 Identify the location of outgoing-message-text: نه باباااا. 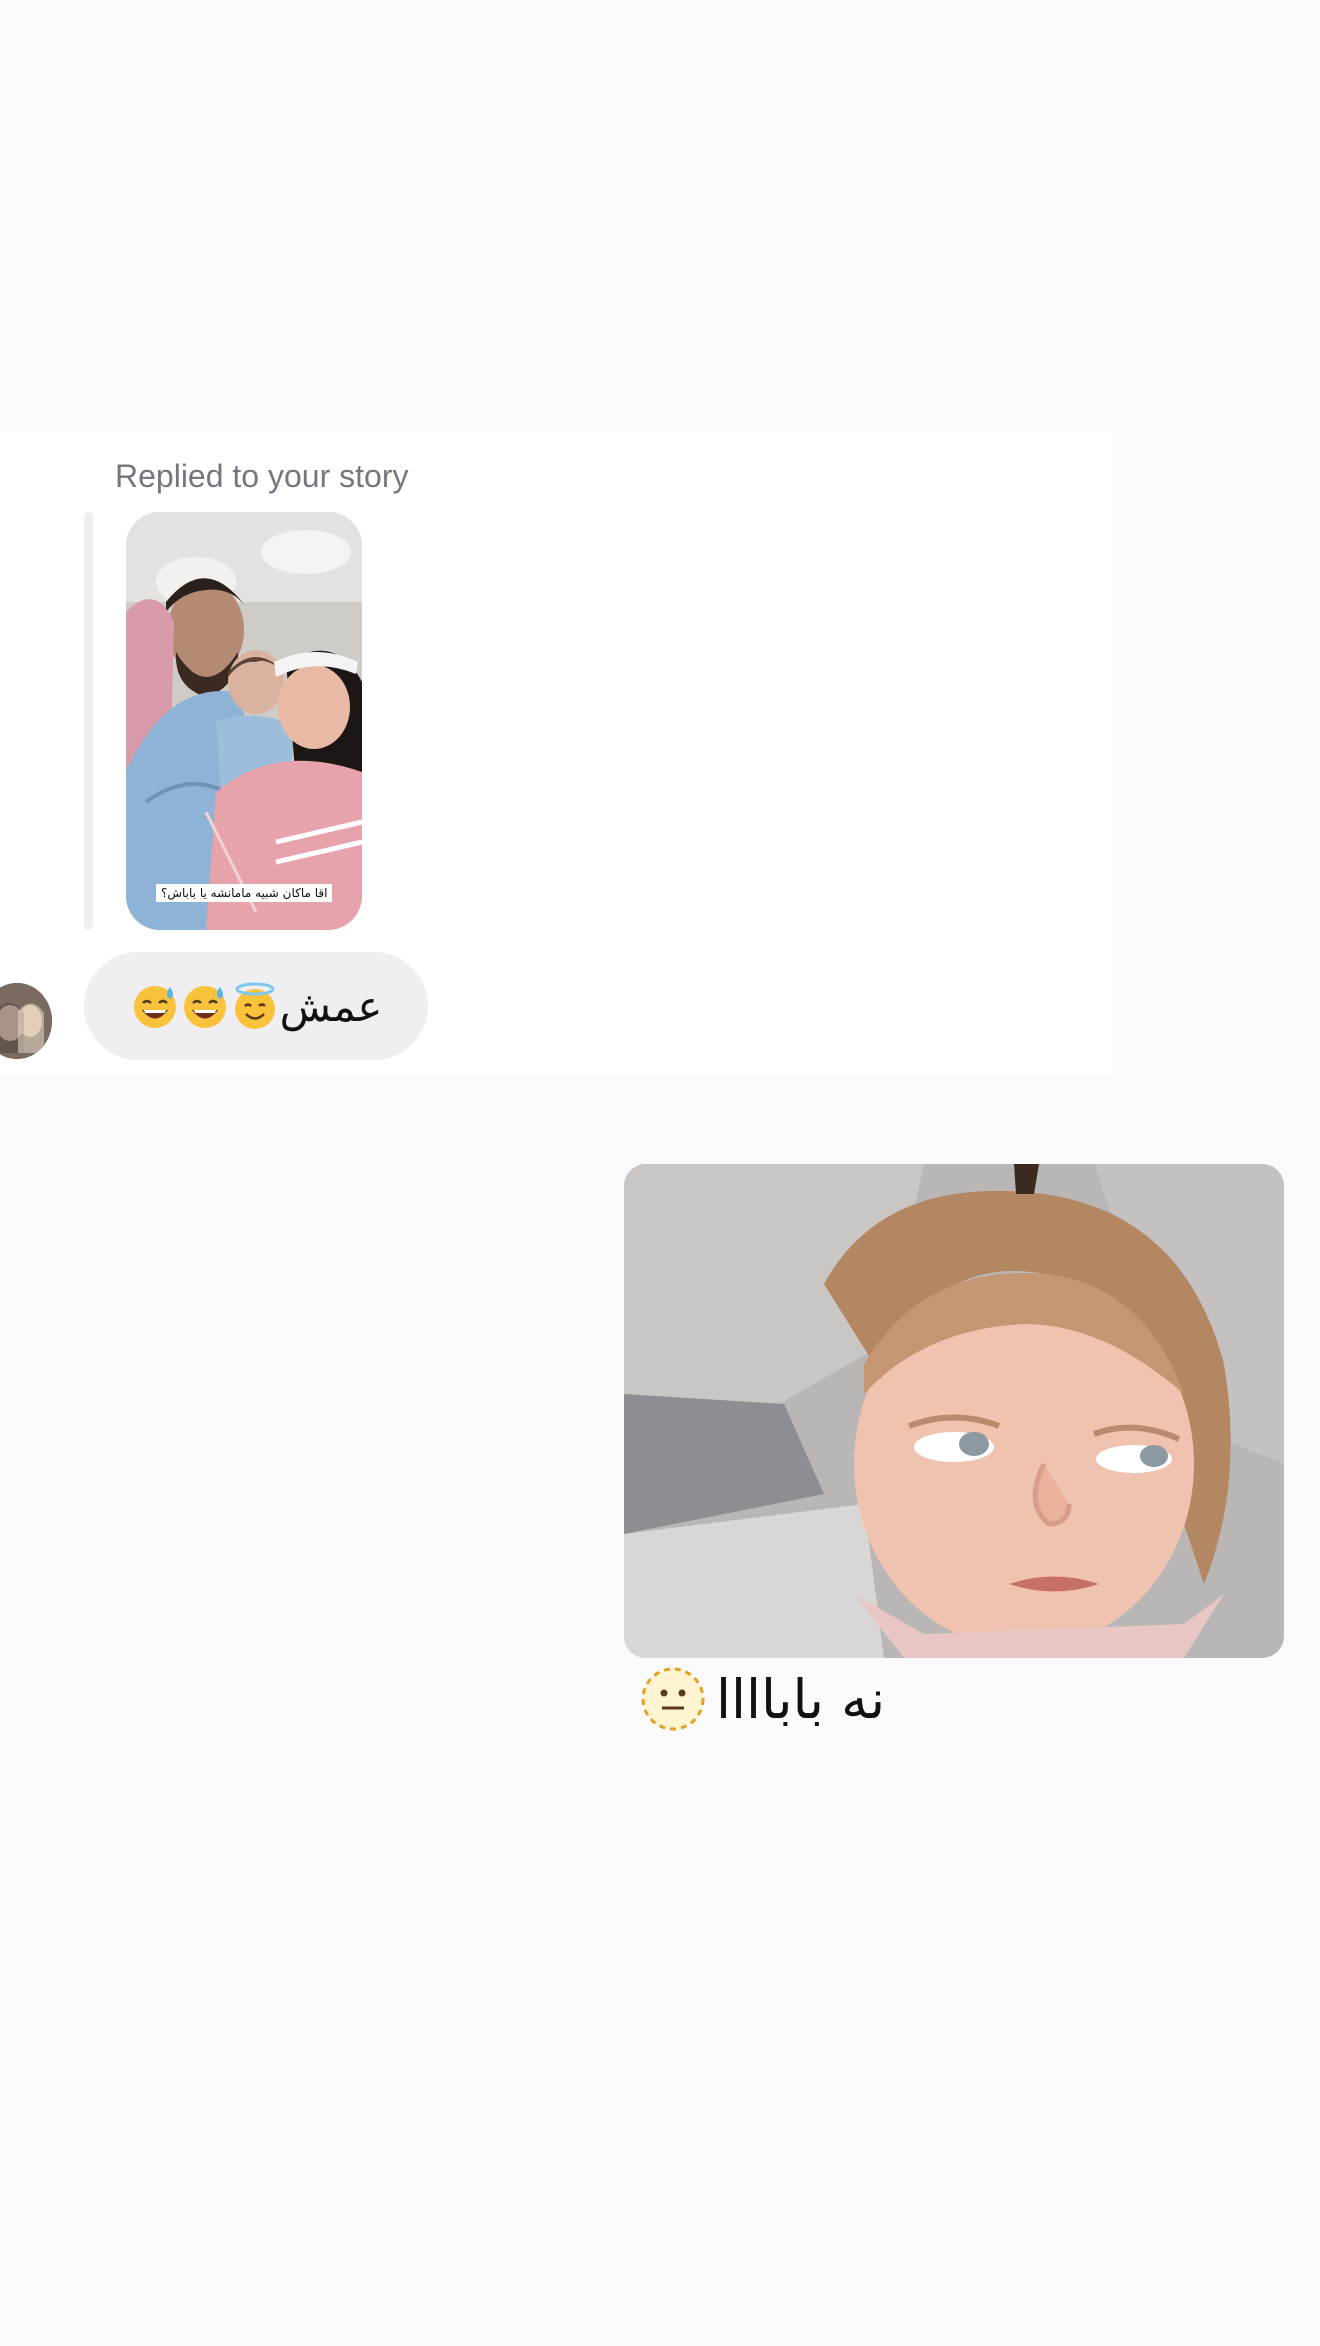
(801, 1699).